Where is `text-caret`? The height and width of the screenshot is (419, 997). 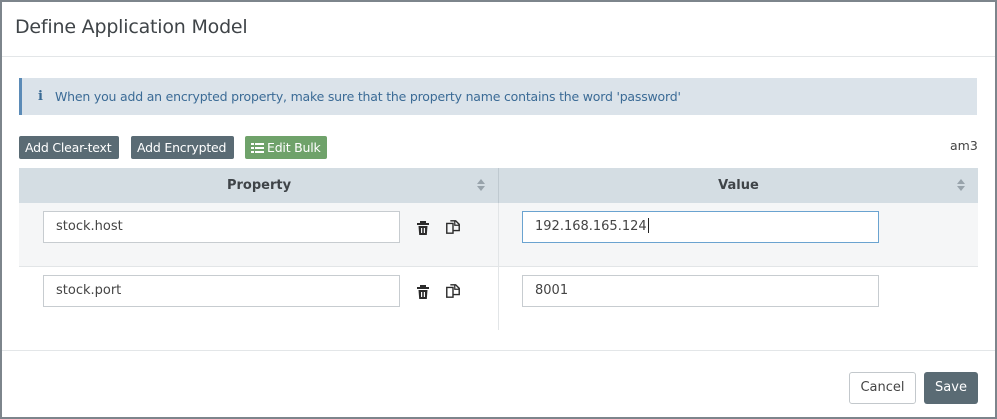
text-caret is located at coordinates (648, 225).